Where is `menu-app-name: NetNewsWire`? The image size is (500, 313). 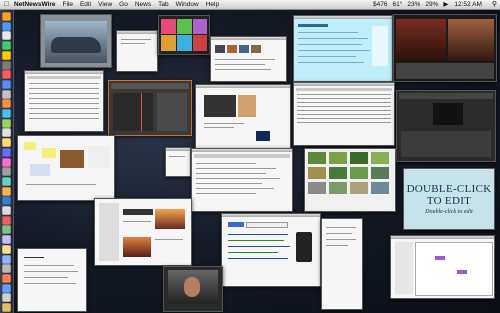
menu-app-name: NetNewsWire is located at coordinates (34, 4).